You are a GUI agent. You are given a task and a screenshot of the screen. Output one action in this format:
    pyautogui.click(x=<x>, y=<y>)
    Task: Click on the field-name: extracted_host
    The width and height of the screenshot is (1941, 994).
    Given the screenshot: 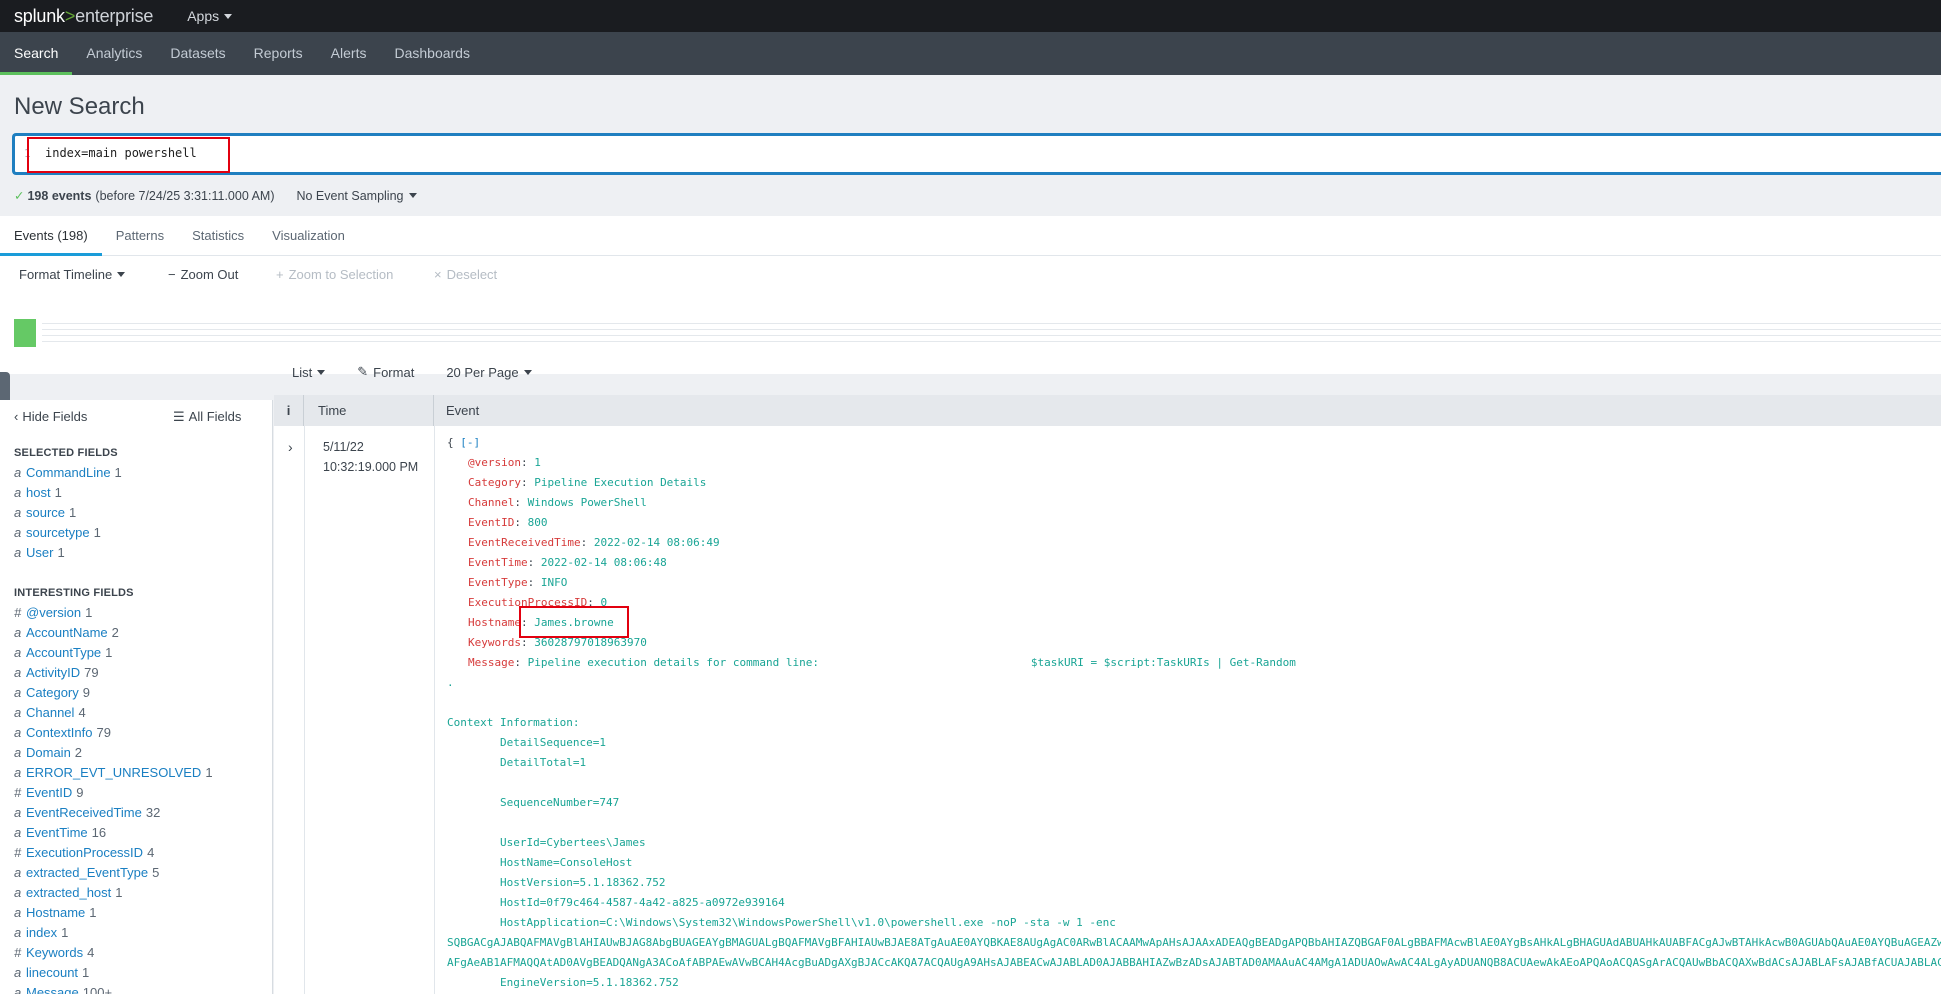 What is the action you would take?
    pyautogui.click(x=68, y=892)
    